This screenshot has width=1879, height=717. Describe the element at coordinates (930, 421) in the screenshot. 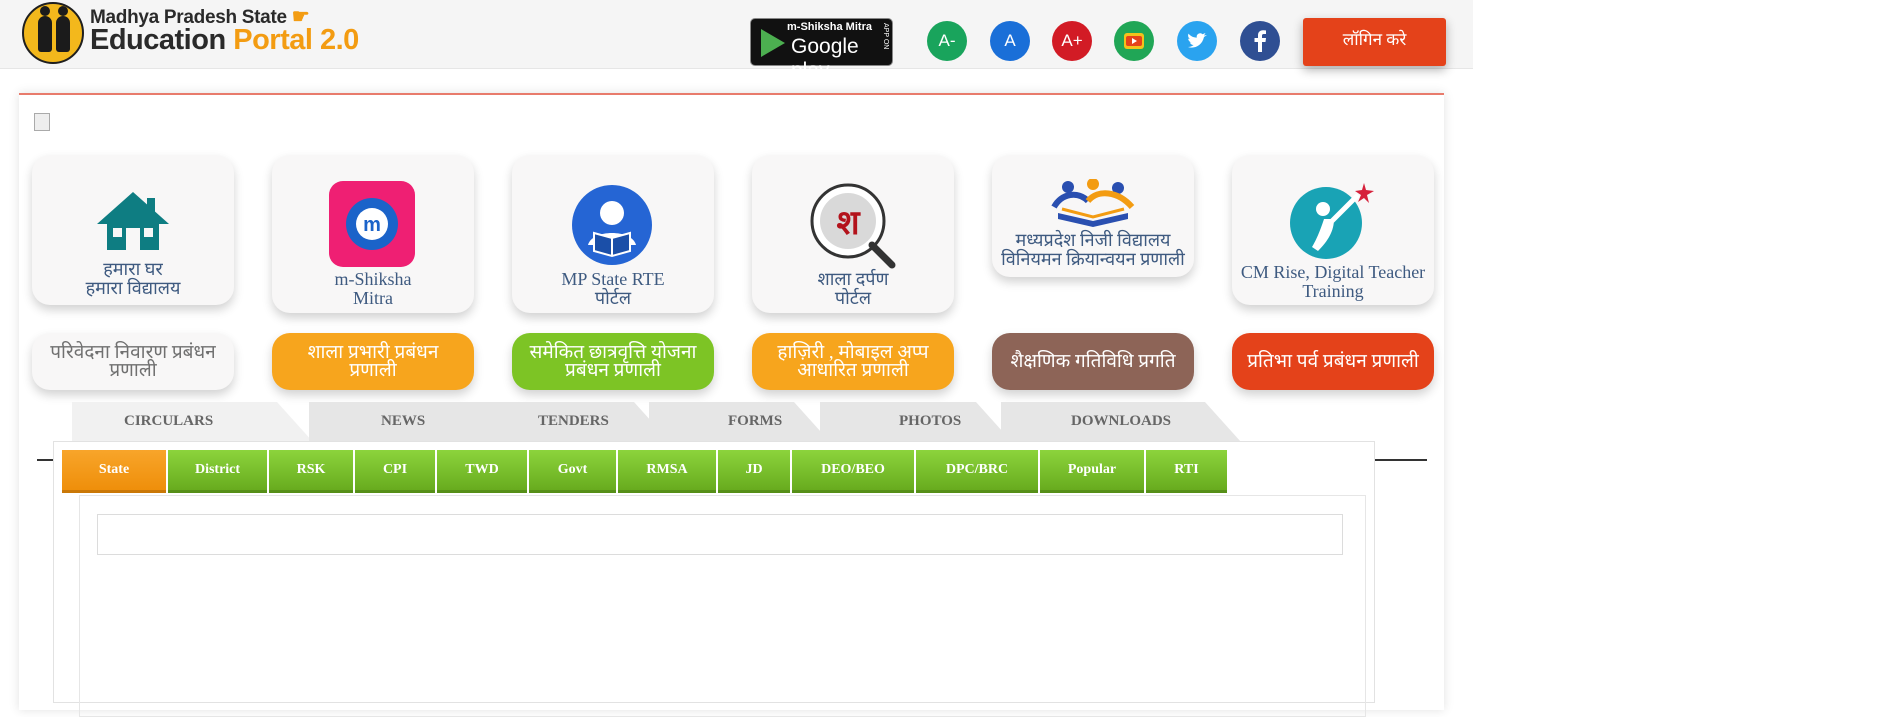

I see `tab-label: PHOTOS` at that location.